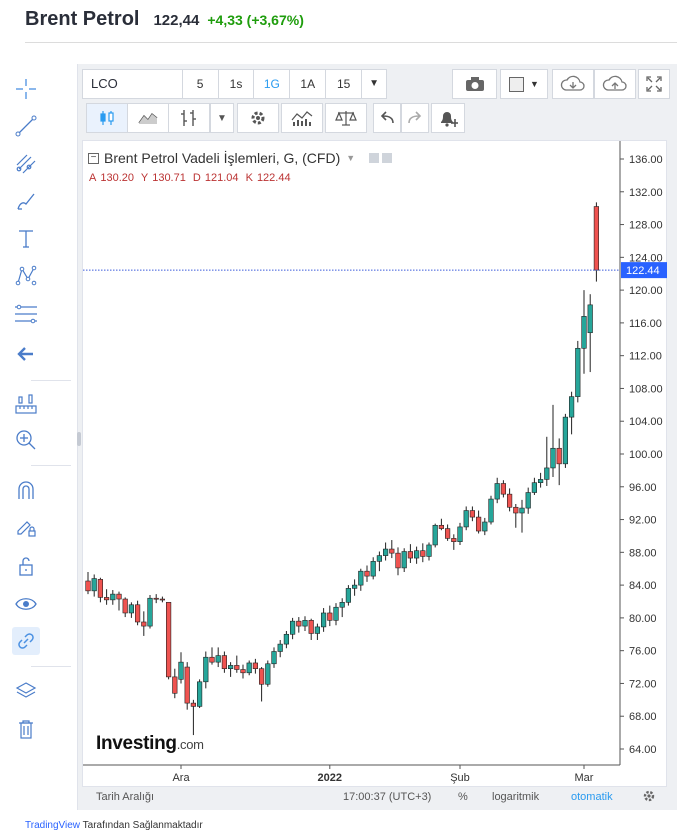 Image resolution: width=691 pixels, height=839 pixels. What do you see at coordinates (52, 825) in the screenshot?
I see `tradingview-link: TradingView` at bounding box center [52, 825].